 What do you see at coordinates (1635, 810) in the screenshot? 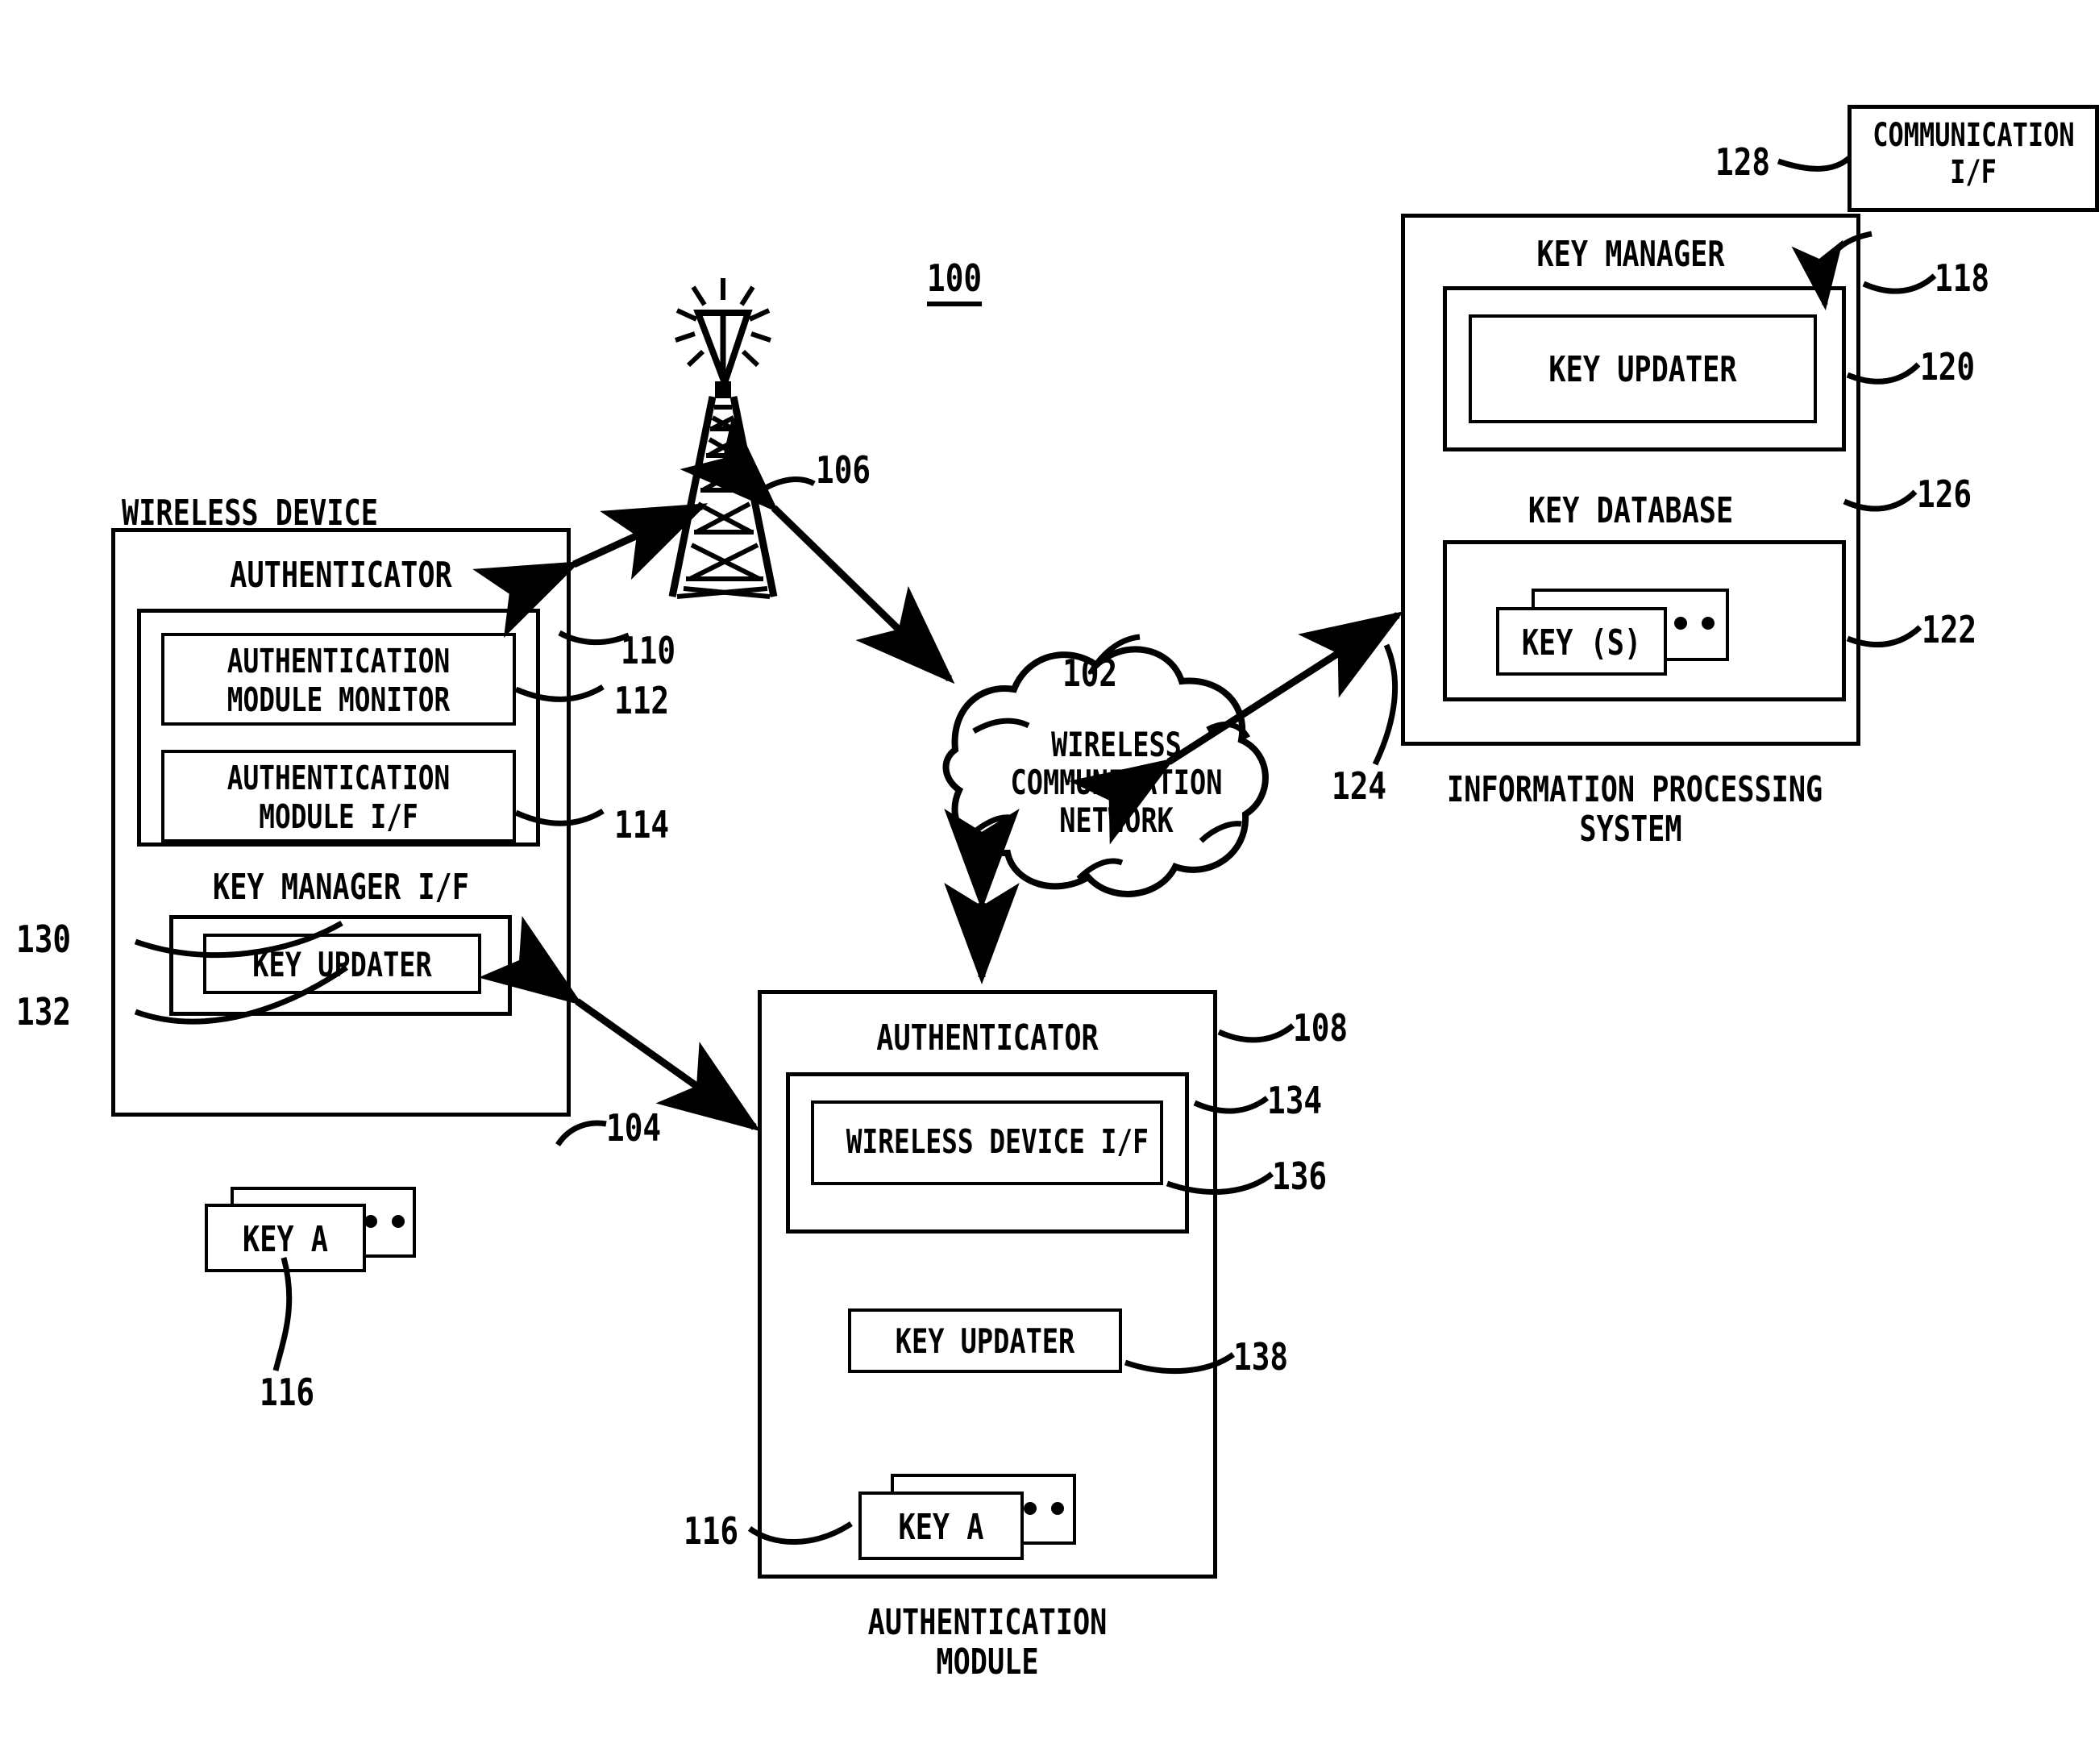
I see `information-processing-system-title: INFORMATION PROCESSING SYSTEM` at bounding box center [1635, 810].